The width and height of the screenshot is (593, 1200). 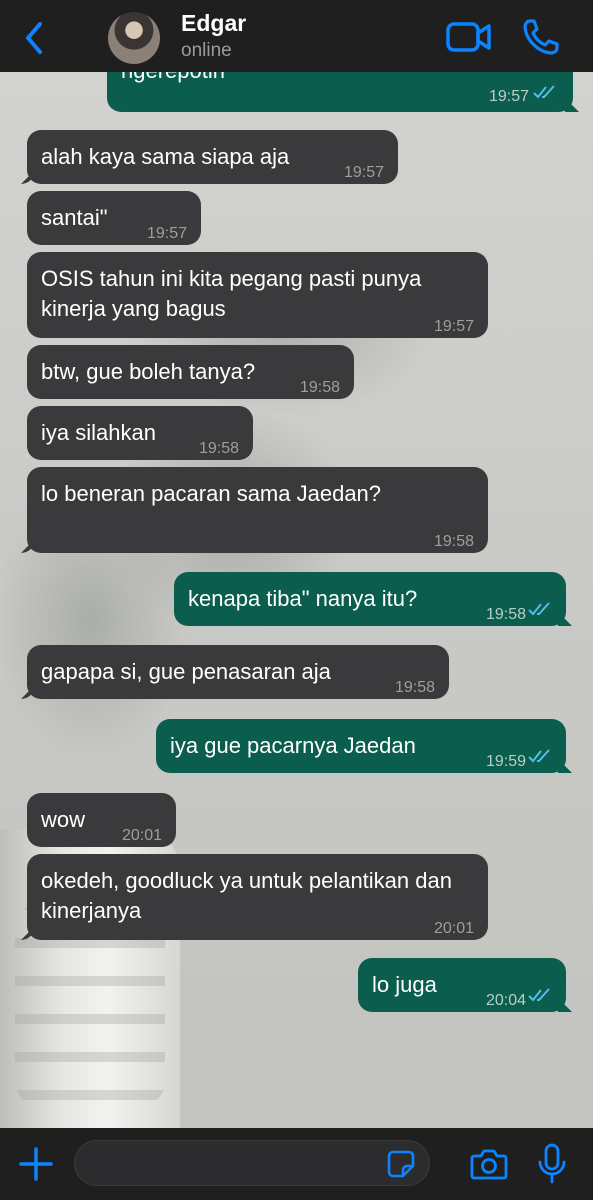 I want to click on message-bubble-incoming: alah kaya sama siapa aja 19:57, so click(x=209, y=157).